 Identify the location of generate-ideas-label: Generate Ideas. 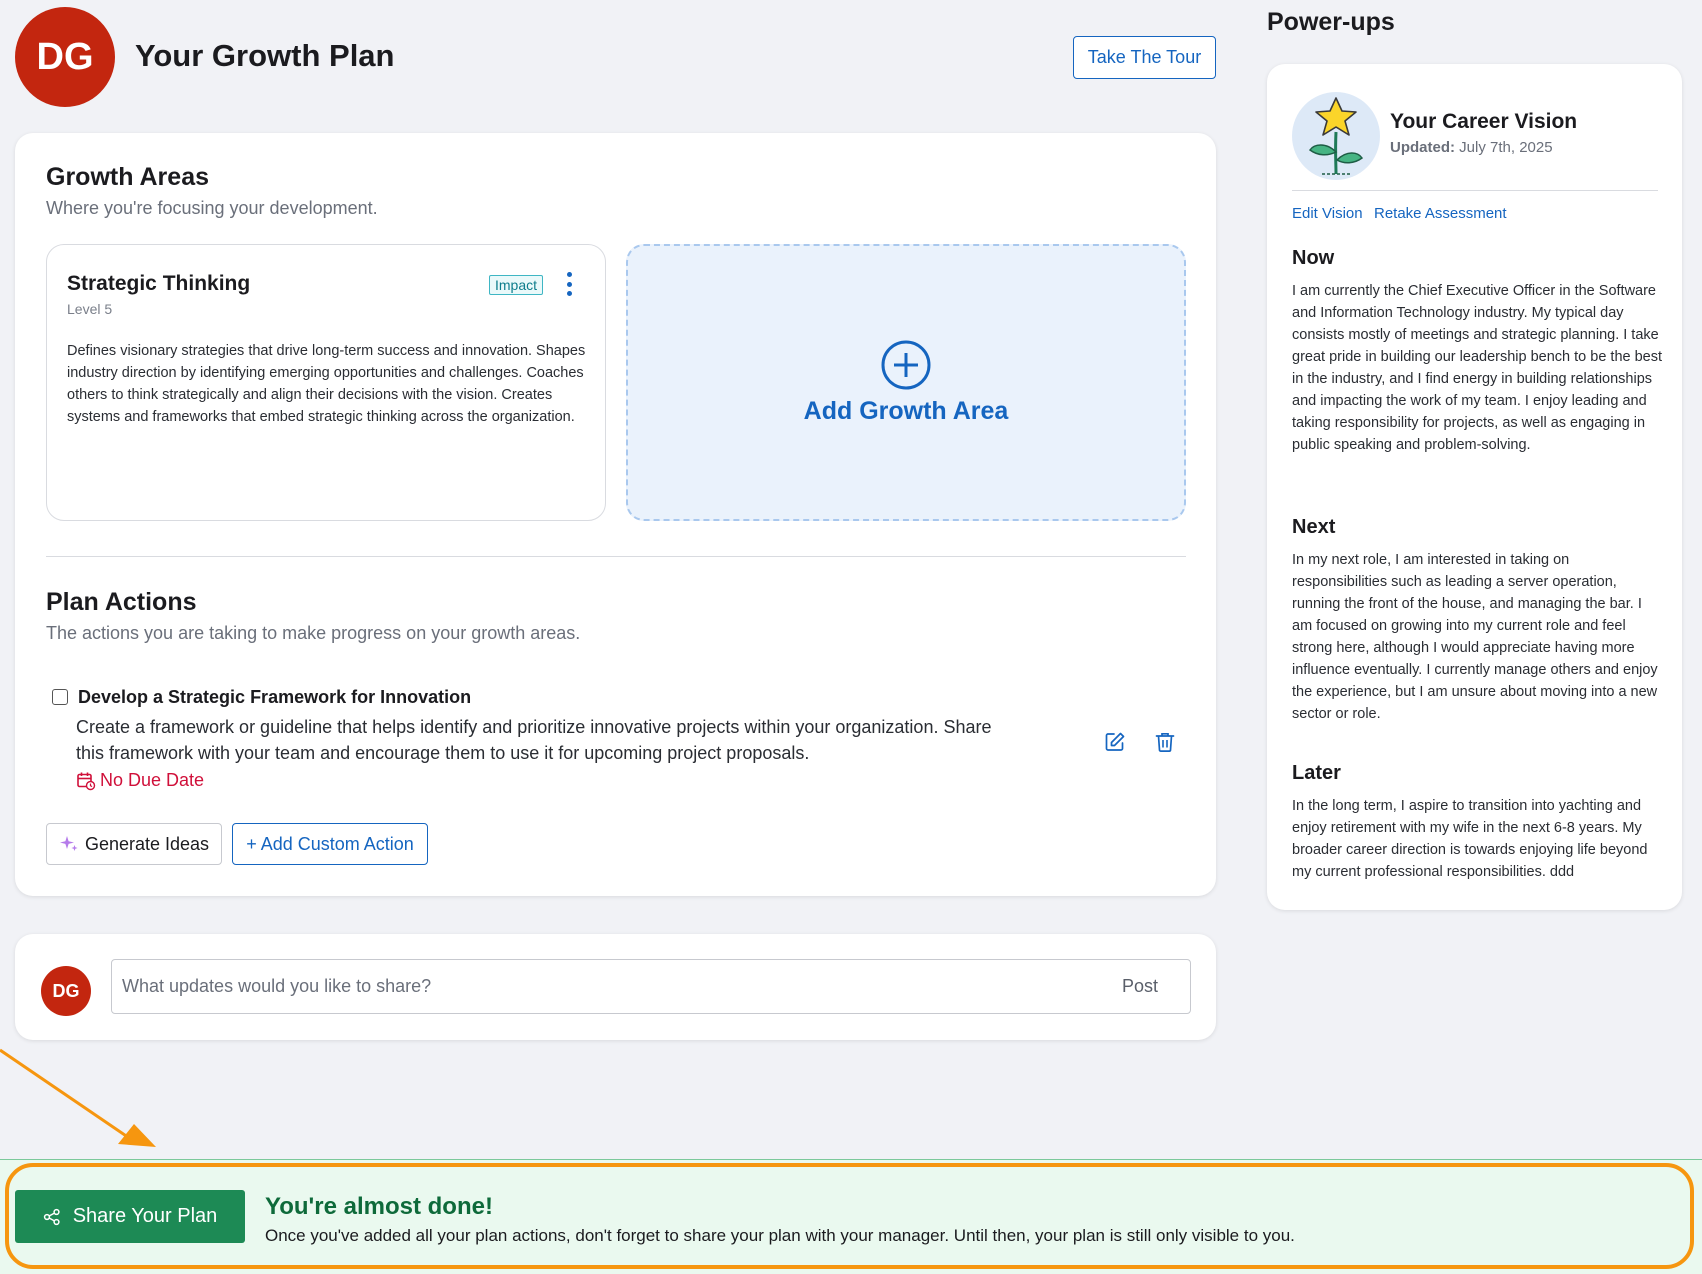
(147, 843).